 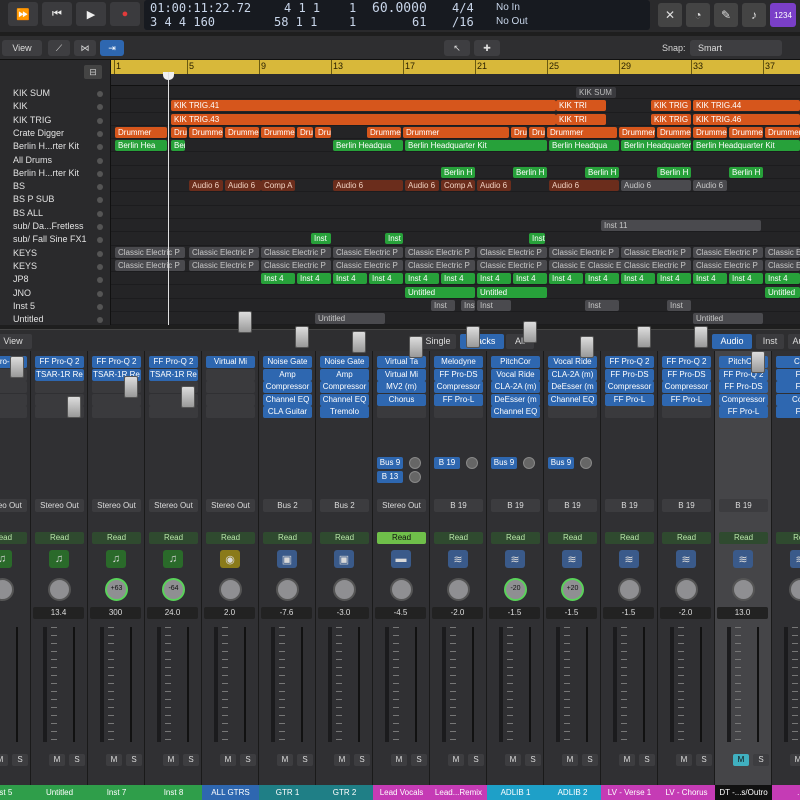 What do you see at coordinates (344, 362) in the screenshot?
I see `plugin-slot: Noise Gate` at bounding box center [344, 362].